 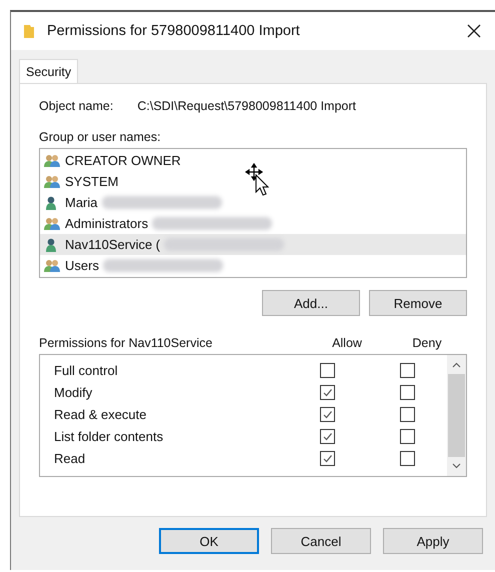 What do you see at coordinates (456, 466) in the screenshot?
I see `scroll-down-icon` at bounding box center [456, 466].